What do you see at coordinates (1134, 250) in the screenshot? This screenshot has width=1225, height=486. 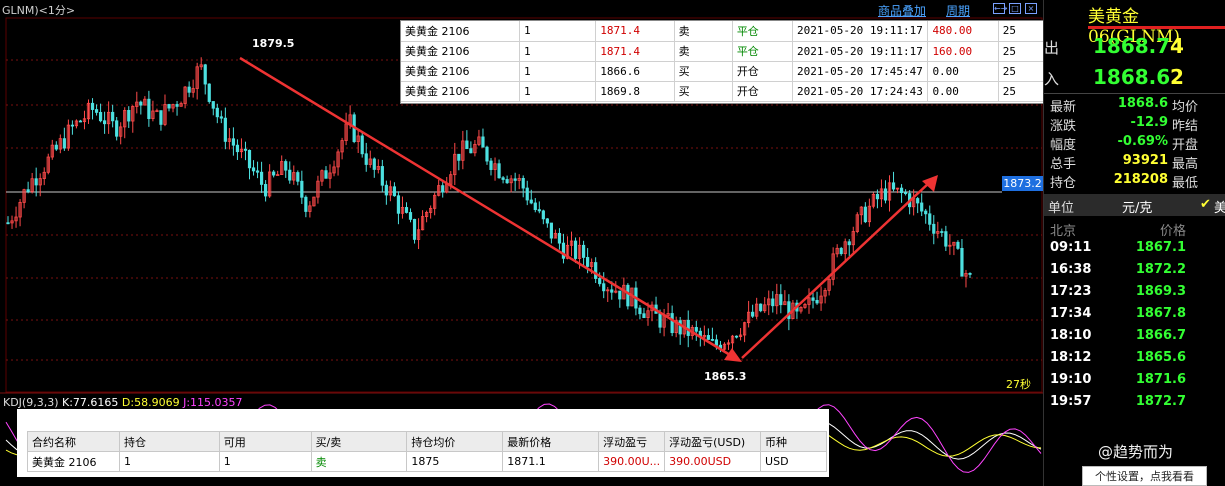 I see `tick-row: 09:11 1867.1` at bounding box center [1134, 250].